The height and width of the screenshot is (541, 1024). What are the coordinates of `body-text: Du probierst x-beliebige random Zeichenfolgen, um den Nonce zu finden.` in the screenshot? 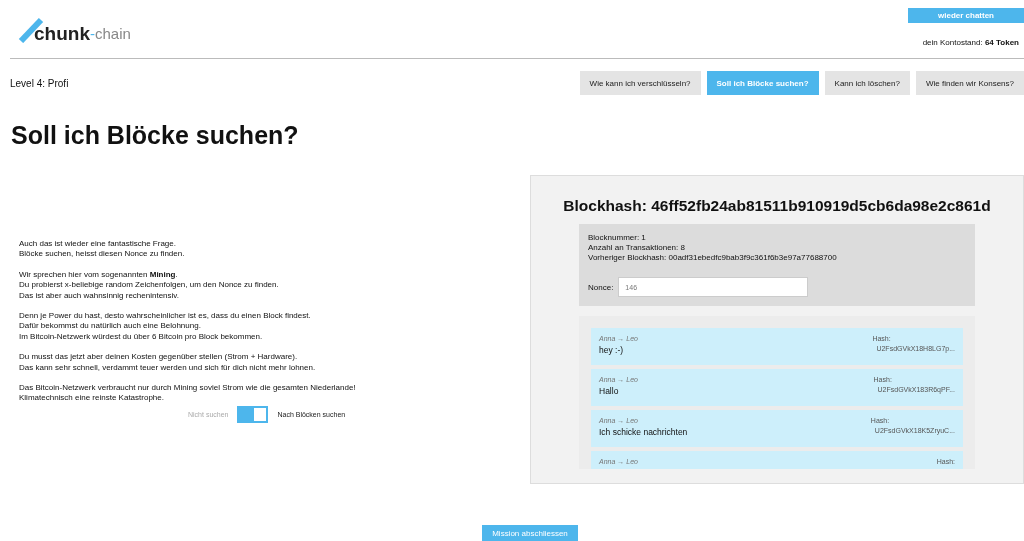 It's located at (149, 285).